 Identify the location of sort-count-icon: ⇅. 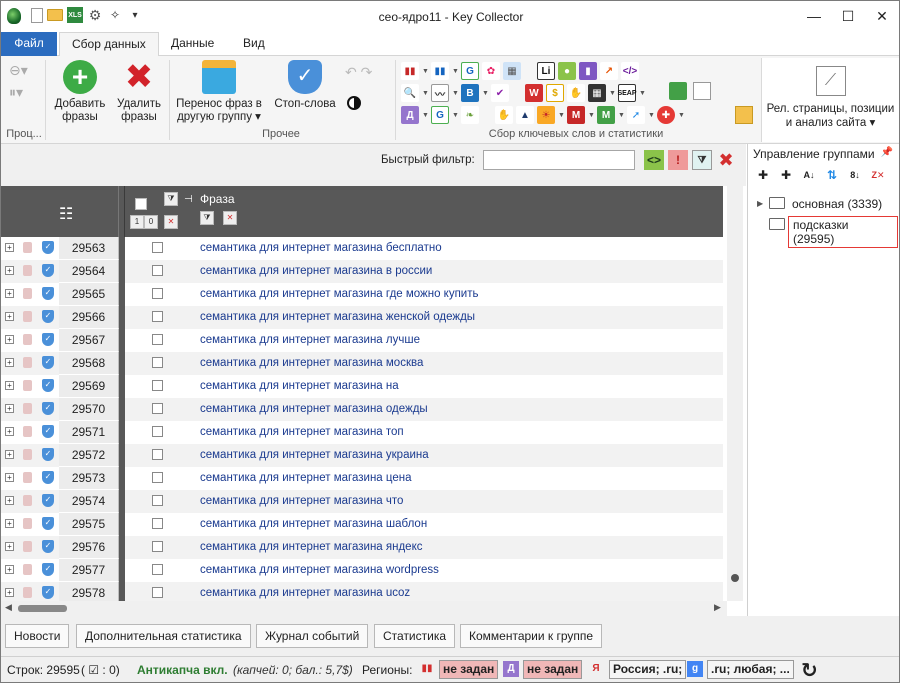
(832, 175).